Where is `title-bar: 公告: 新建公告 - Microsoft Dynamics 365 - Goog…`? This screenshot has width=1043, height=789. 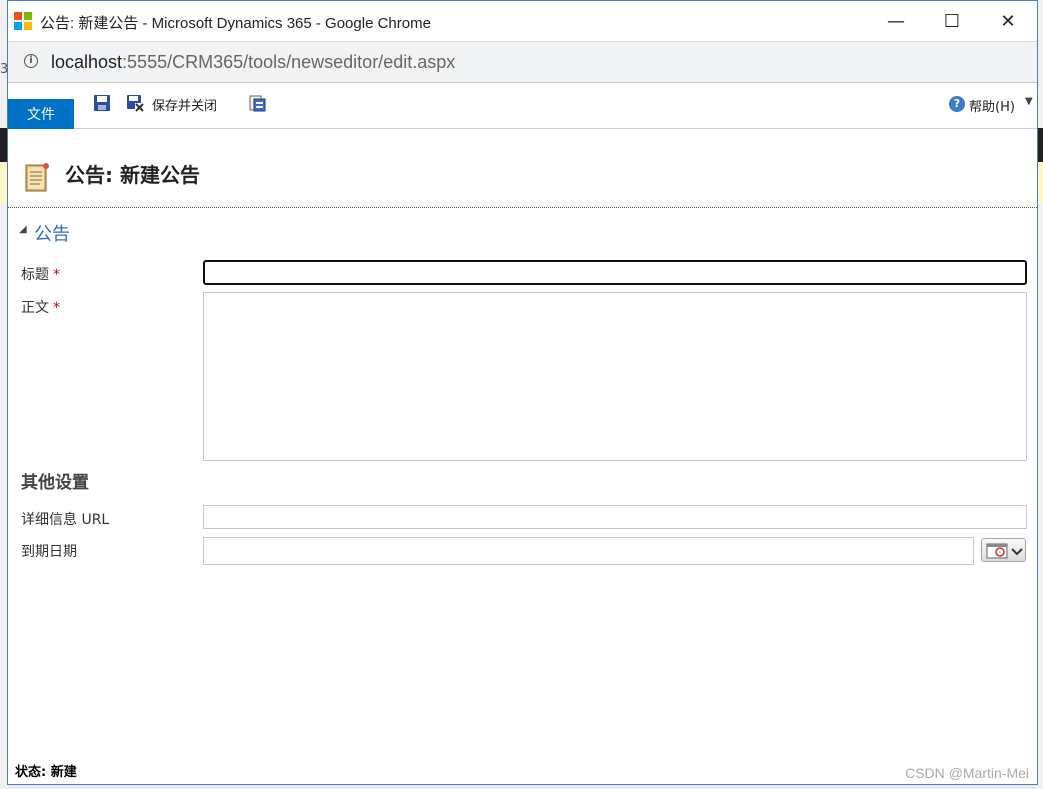 title-bar: 公告: 新建公告 - Microsoft Dynamics 365 - Goog… is located at coordinates (522, 21).